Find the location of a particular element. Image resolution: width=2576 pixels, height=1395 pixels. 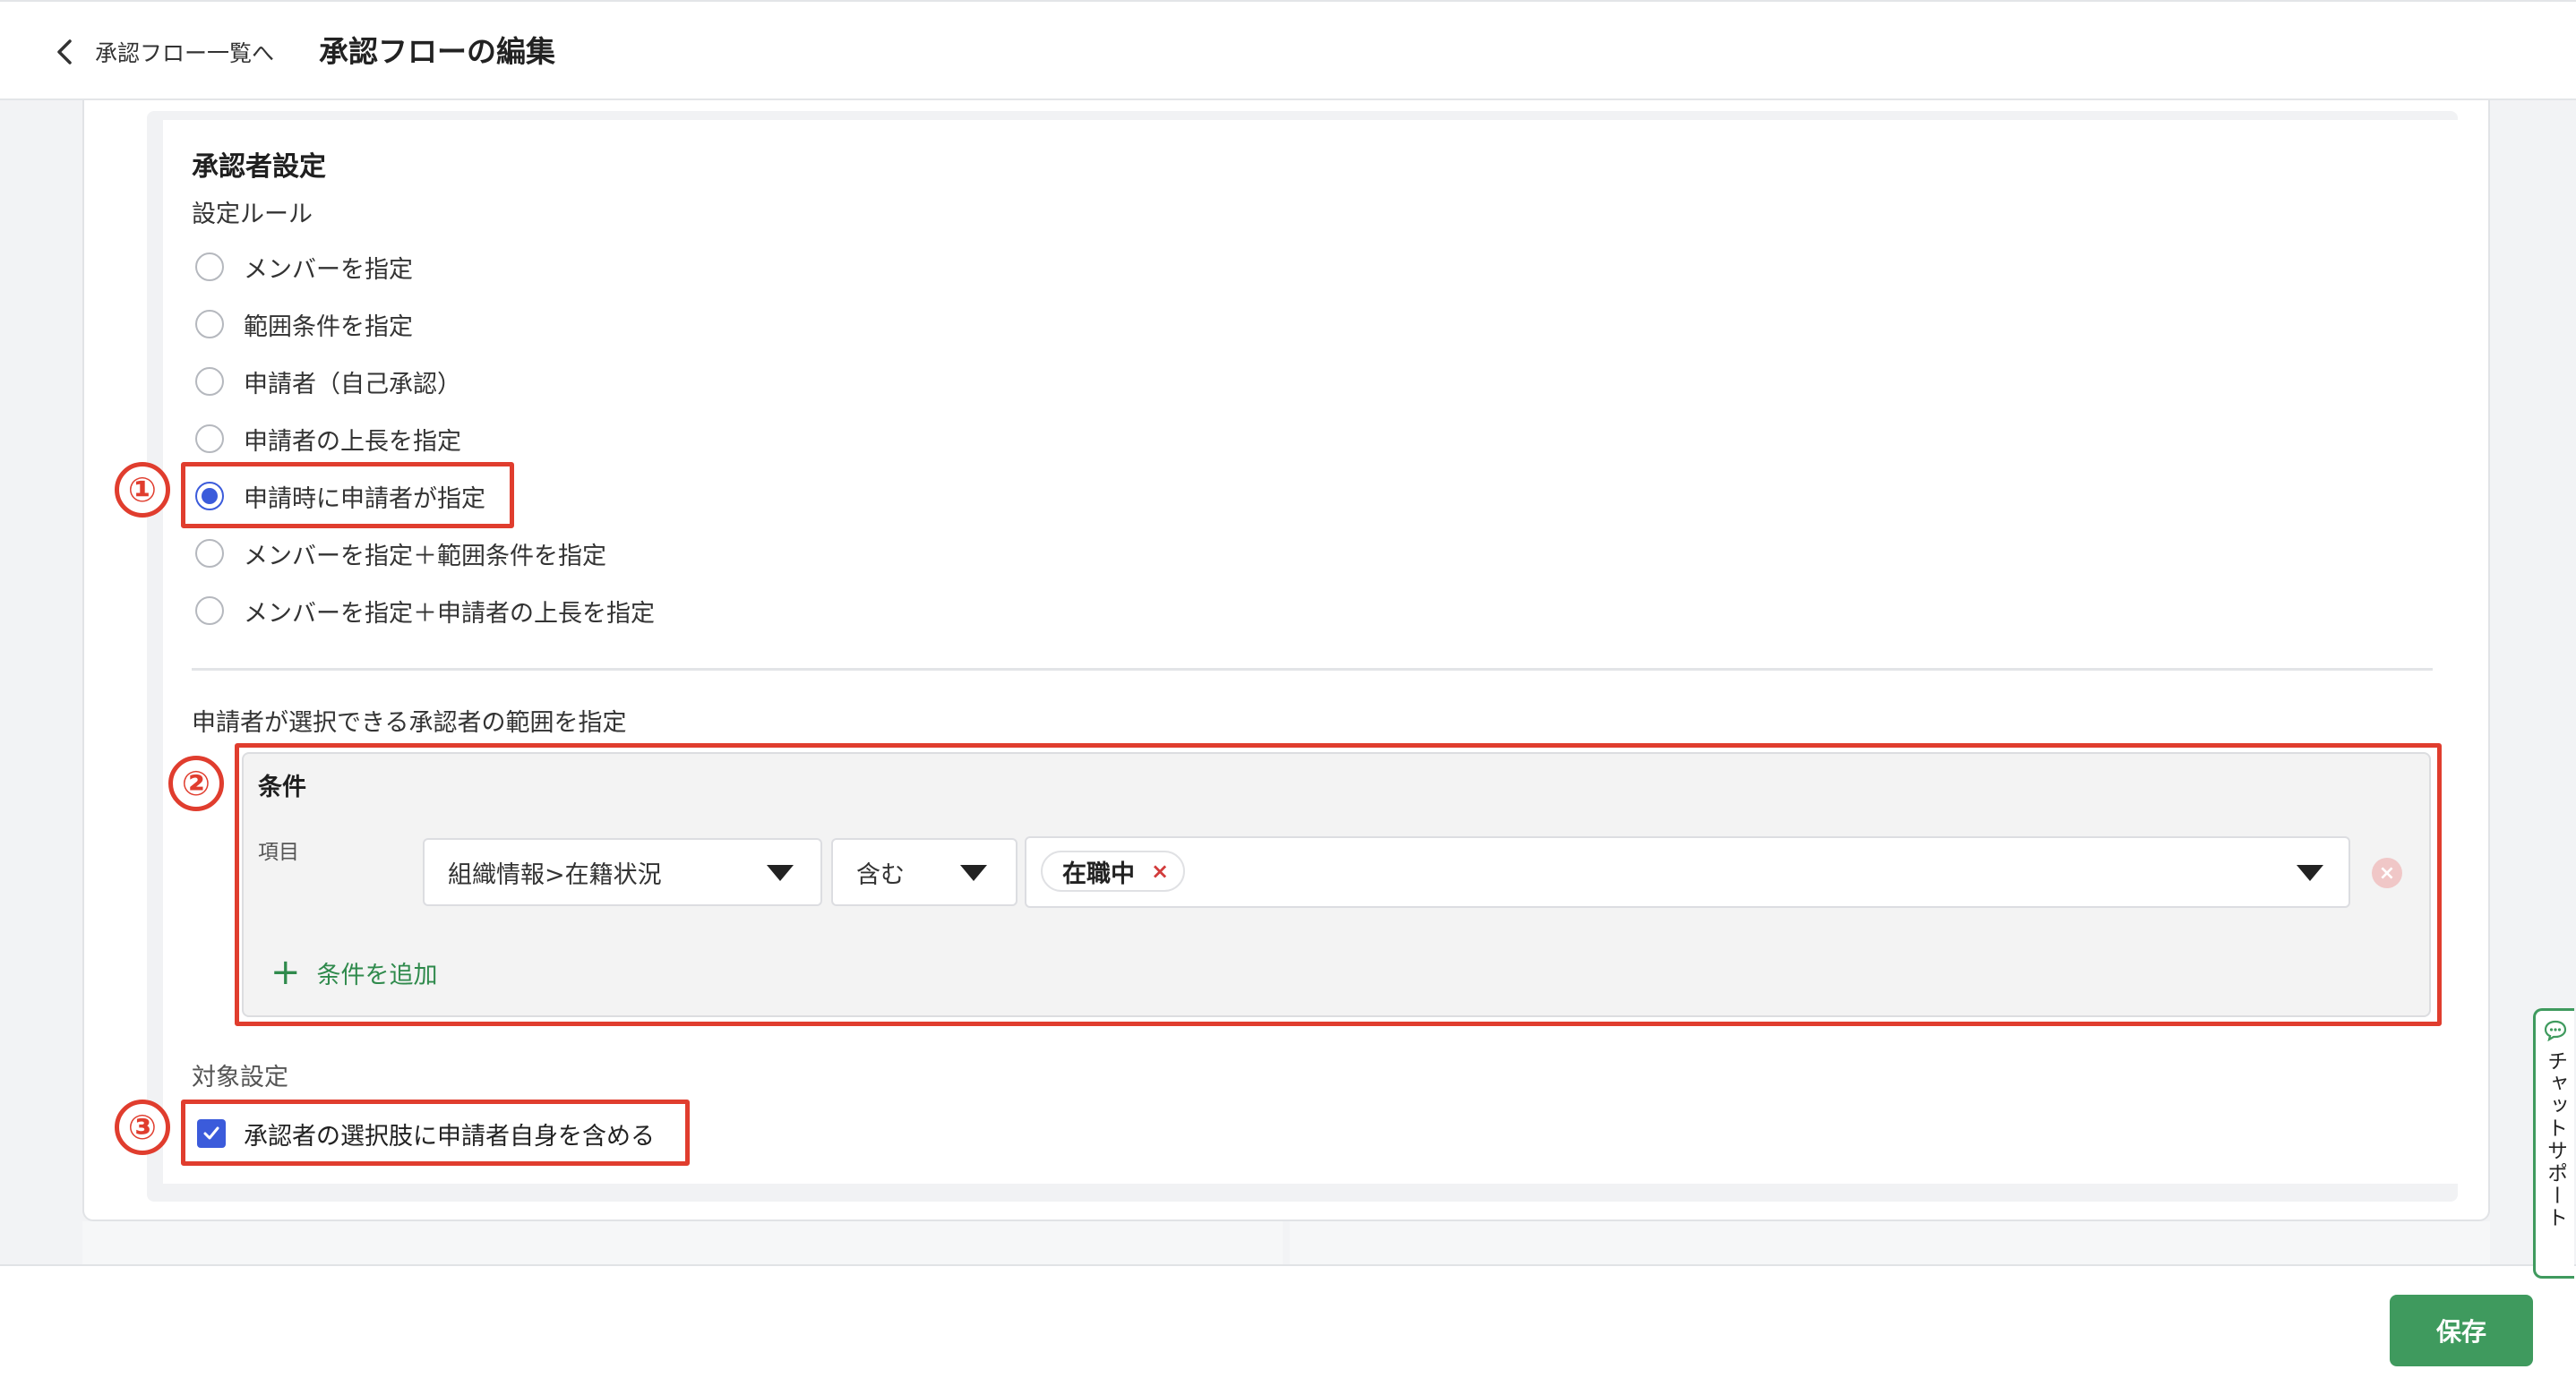

chevron-left-icon is located at coordinates (64, 51).